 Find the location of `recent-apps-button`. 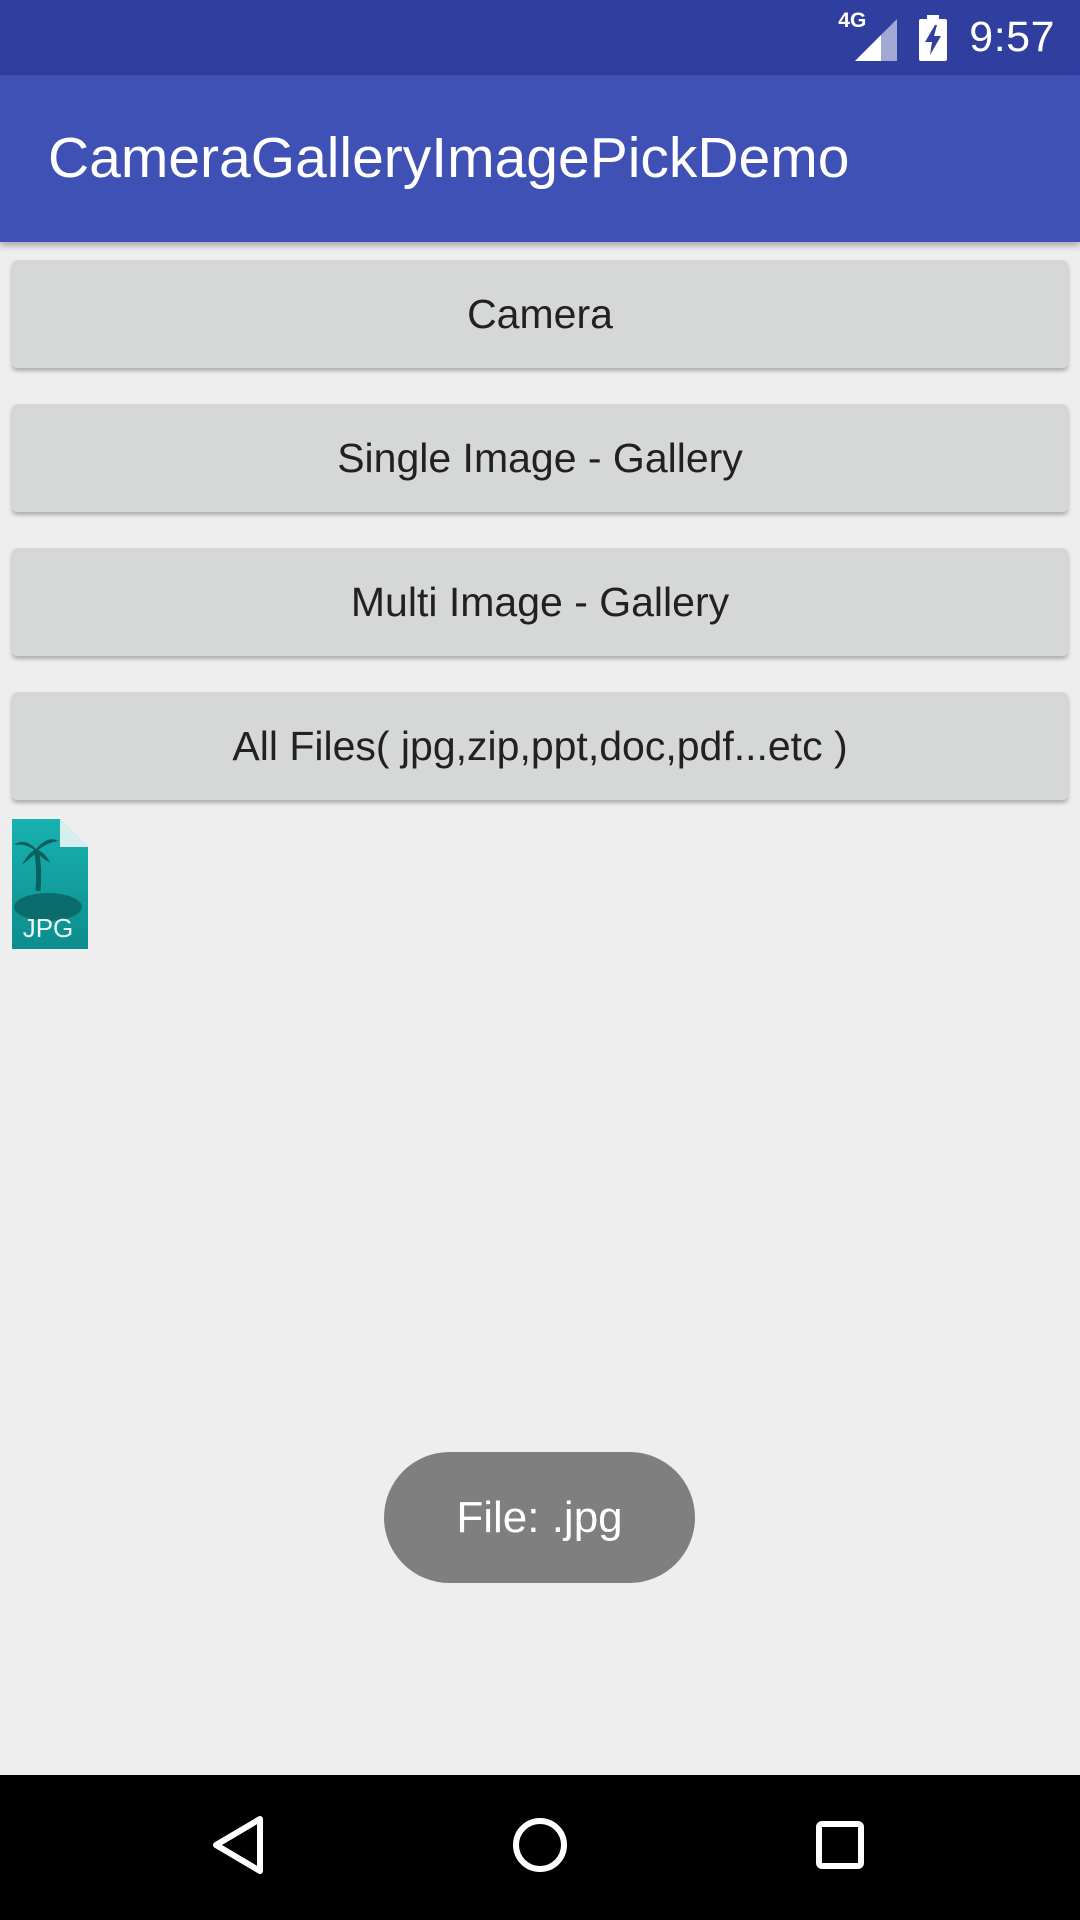

recent-apps-button is located at coordinates (840, 1847).